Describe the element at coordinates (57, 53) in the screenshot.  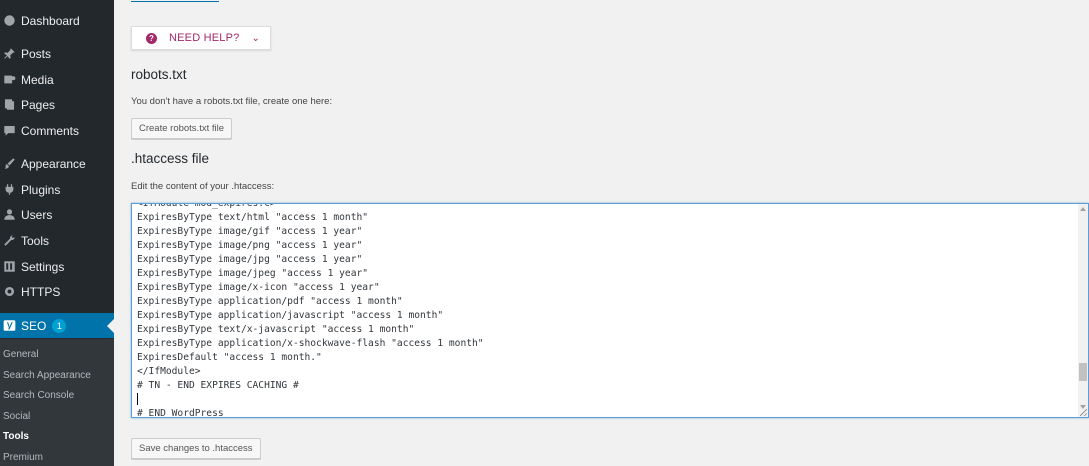
I see `sidebar-item-posts: Posts` at that location.